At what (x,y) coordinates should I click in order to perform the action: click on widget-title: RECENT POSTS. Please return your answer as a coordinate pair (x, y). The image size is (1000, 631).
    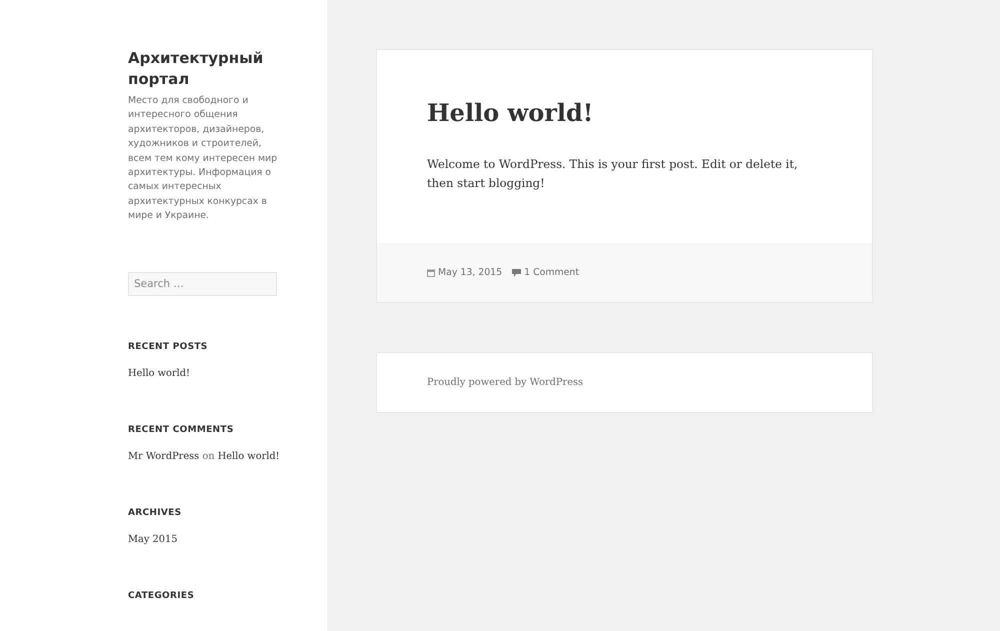
    Looking at the image, I should click on (168, 347).